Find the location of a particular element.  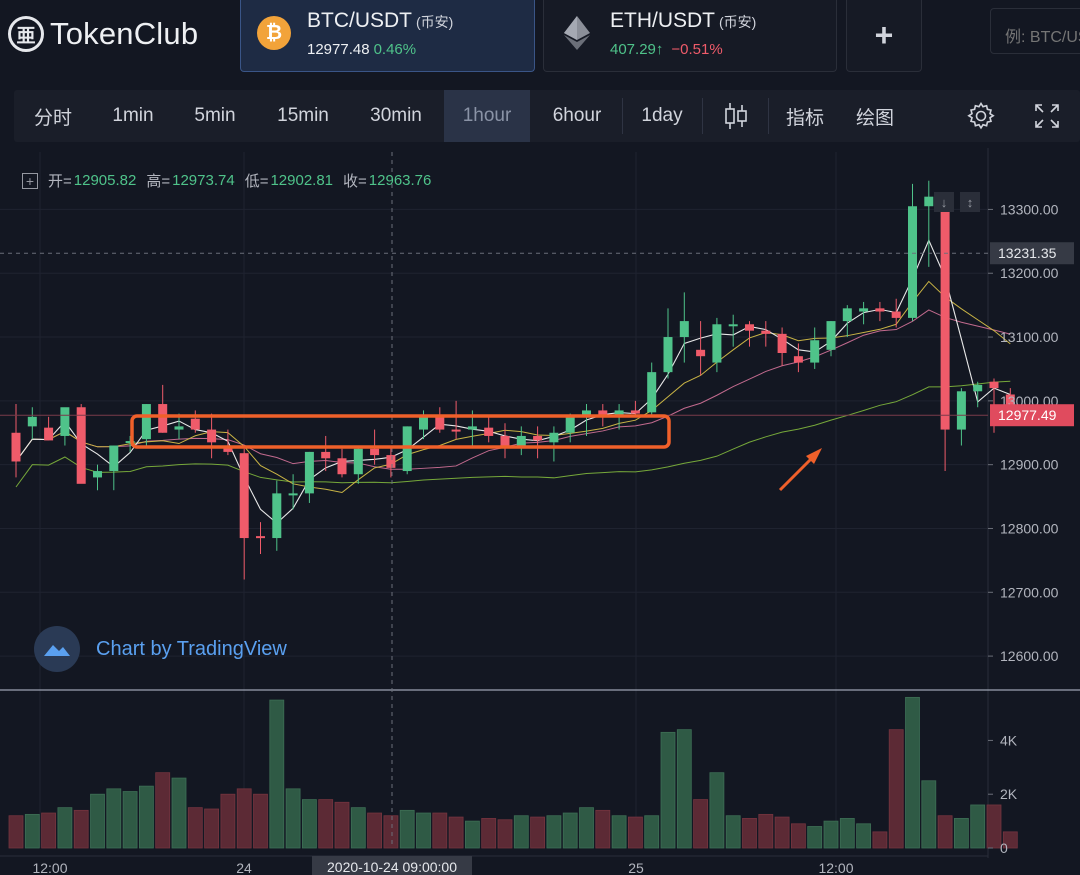

time-tick-label: 24 is located at coordinates (244, 867).